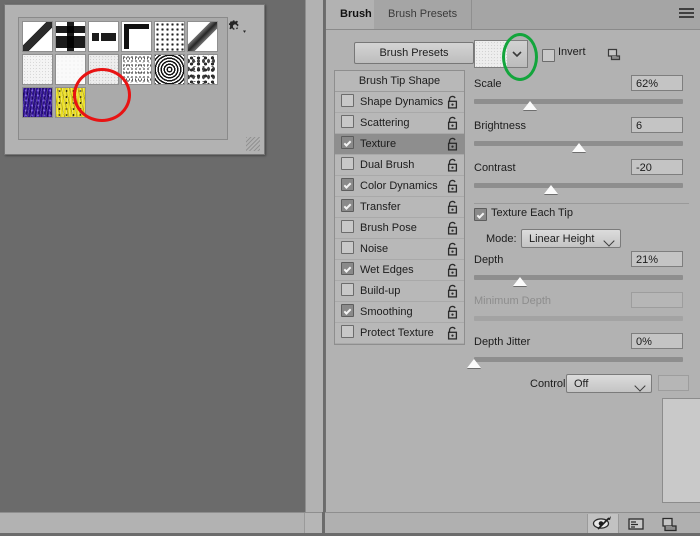 This screenshot has height=536, width=700. What do you see at coordinates (657, 83) in the screenshot?
I see `scale-value: 62%` at bounding box center [657, 83].